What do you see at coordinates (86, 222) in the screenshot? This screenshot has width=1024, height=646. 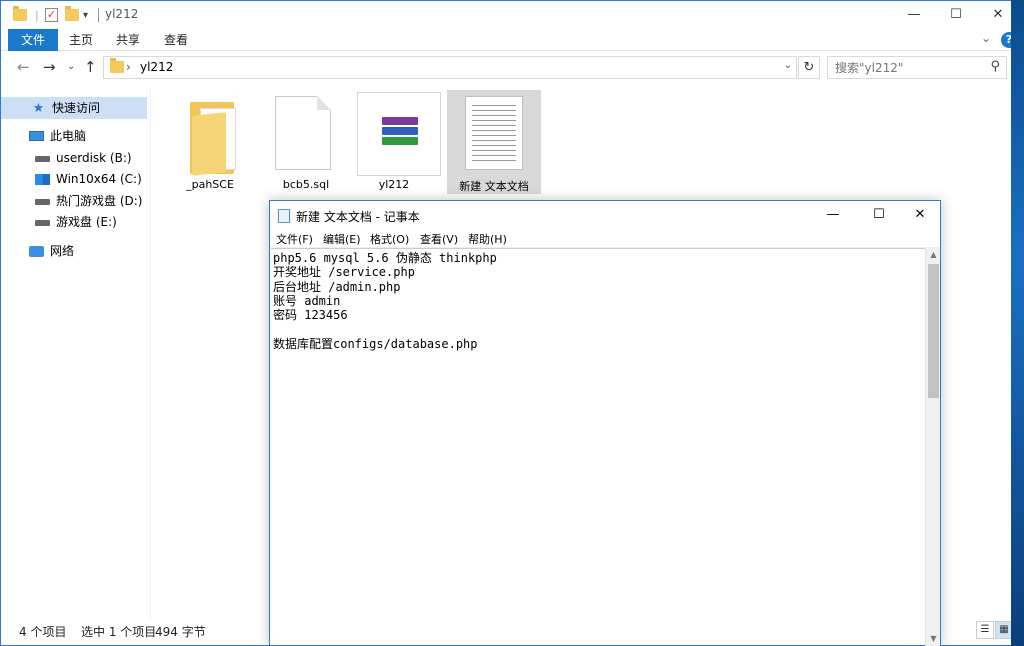 I see `sidebar-item-label: 游戏盘 (E:)` at bounding box center [86, 222].